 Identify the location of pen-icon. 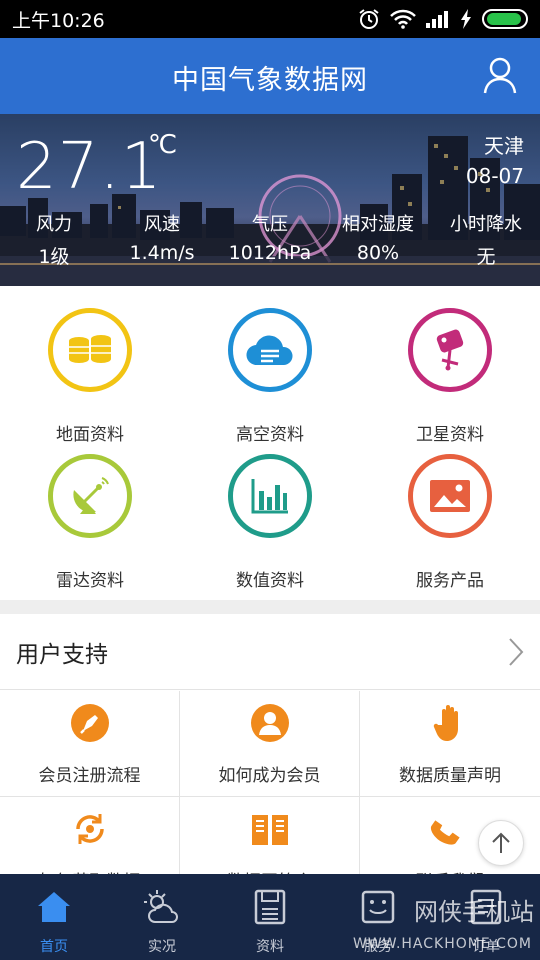
(89, 723).